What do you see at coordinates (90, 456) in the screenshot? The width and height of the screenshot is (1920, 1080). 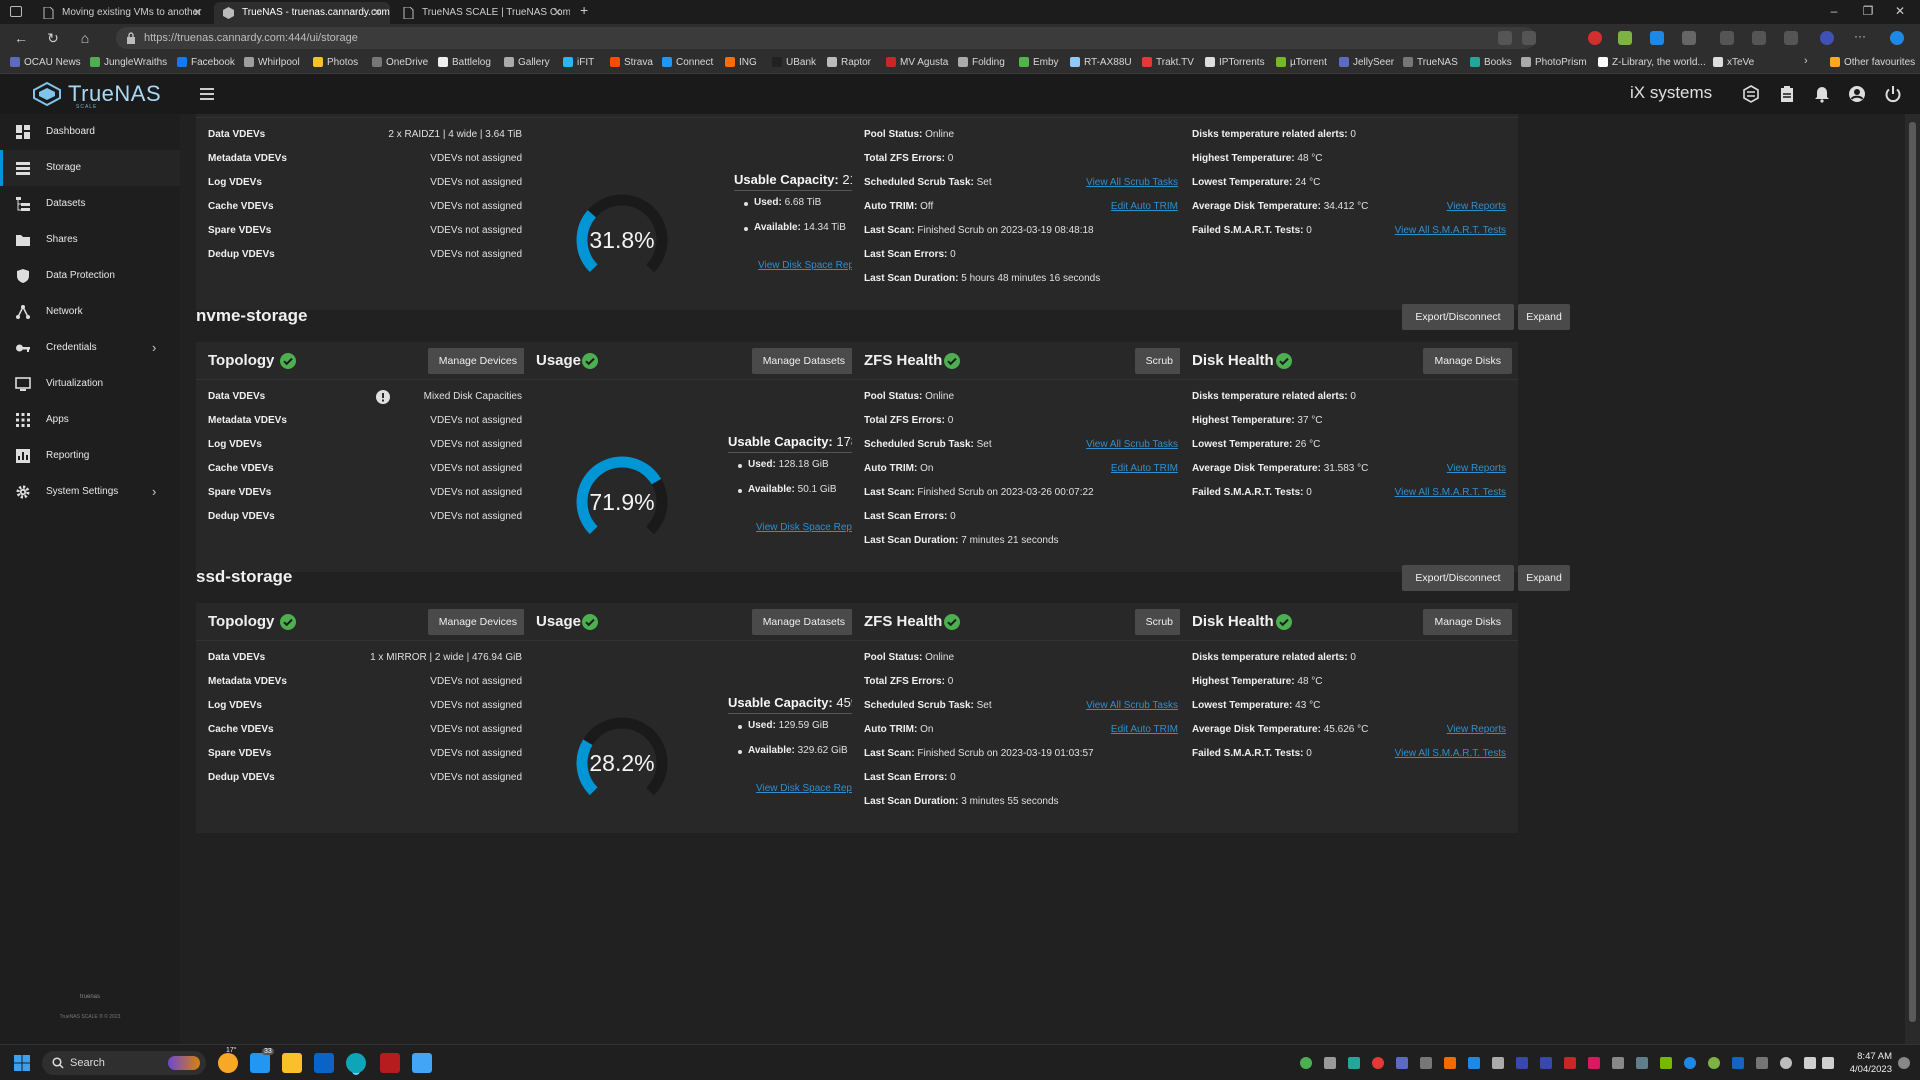 I see `sidebar-item-reporting: Reporting` at bounding box center [90, 456].